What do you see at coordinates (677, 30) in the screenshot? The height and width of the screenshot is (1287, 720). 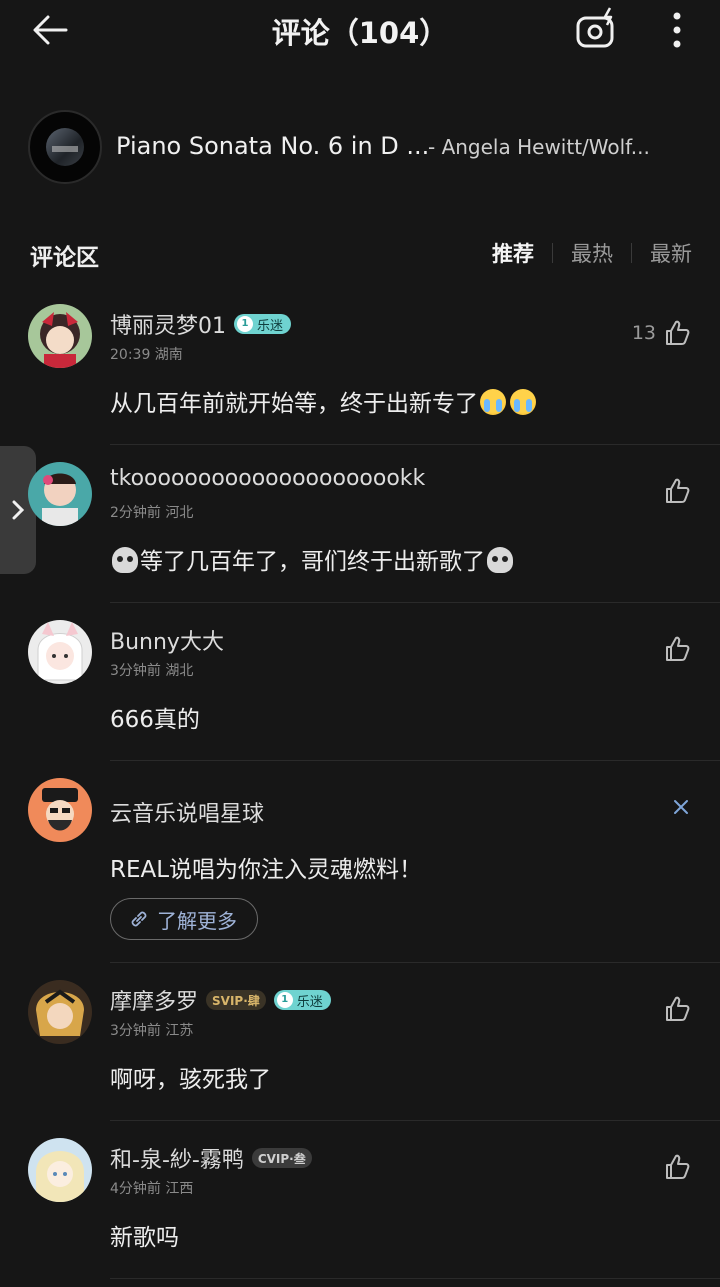 I see `more-options-icon` at bounding box center [677, 30].